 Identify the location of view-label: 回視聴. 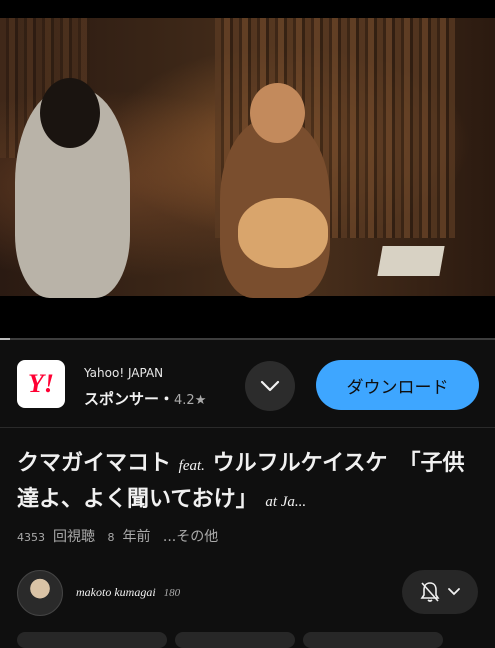
(74, 537).